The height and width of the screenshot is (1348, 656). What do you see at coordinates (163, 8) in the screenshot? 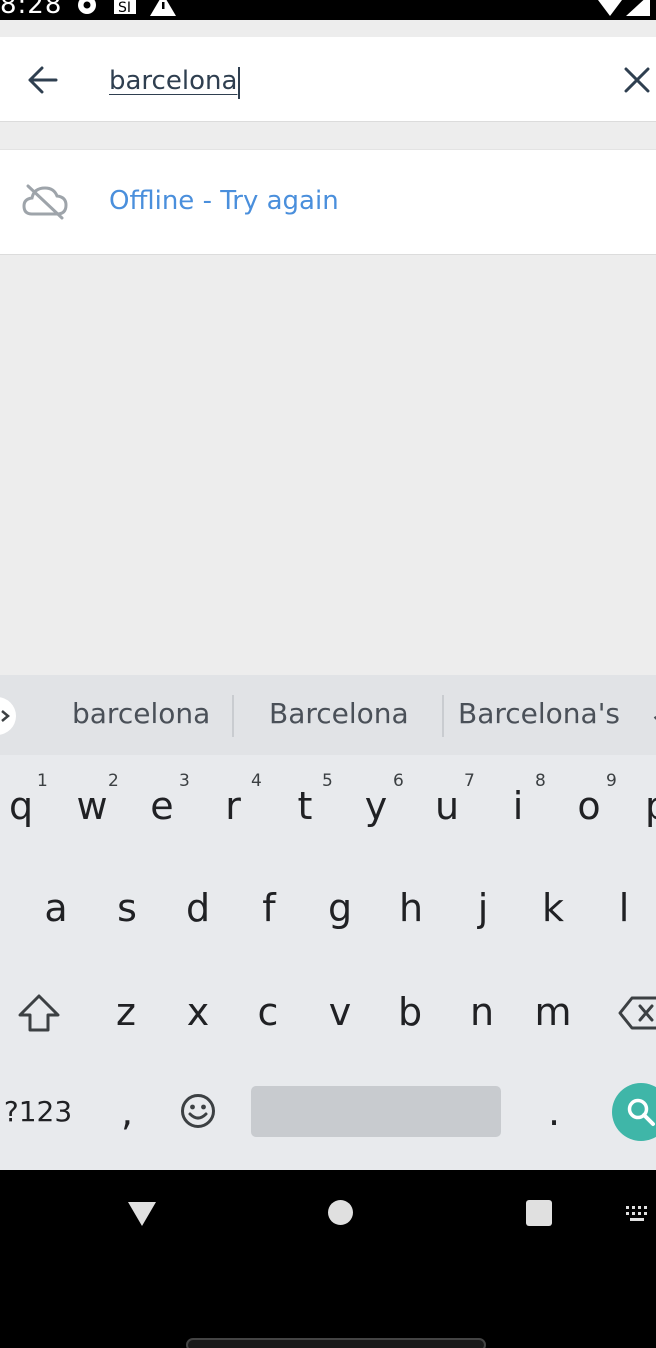
I see `warning-icon` at bounding box center [163, 8].